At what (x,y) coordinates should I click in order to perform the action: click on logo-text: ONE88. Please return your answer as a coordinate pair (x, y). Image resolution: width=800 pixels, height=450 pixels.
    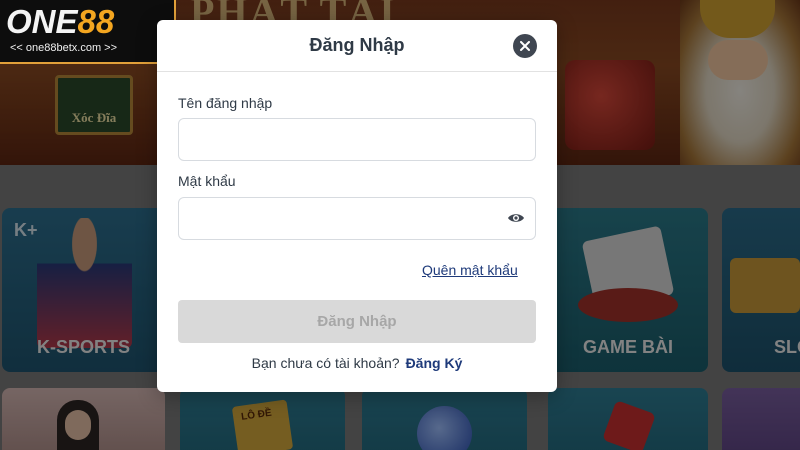
    Looking at the image, I should click on (60, 22).